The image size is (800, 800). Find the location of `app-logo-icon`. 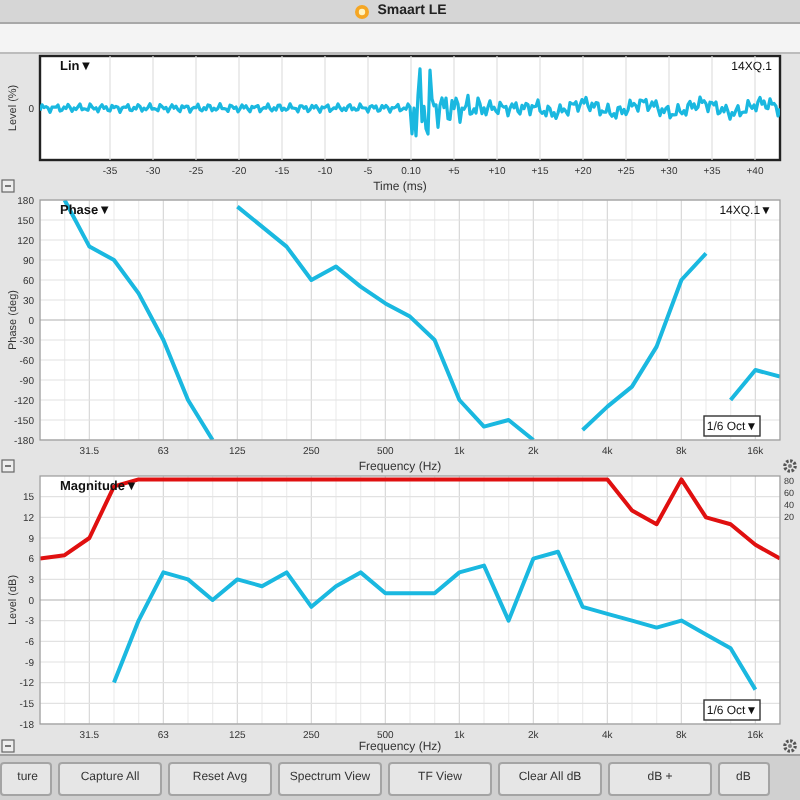

app-logo-icon is located at coordinates (361, 11).